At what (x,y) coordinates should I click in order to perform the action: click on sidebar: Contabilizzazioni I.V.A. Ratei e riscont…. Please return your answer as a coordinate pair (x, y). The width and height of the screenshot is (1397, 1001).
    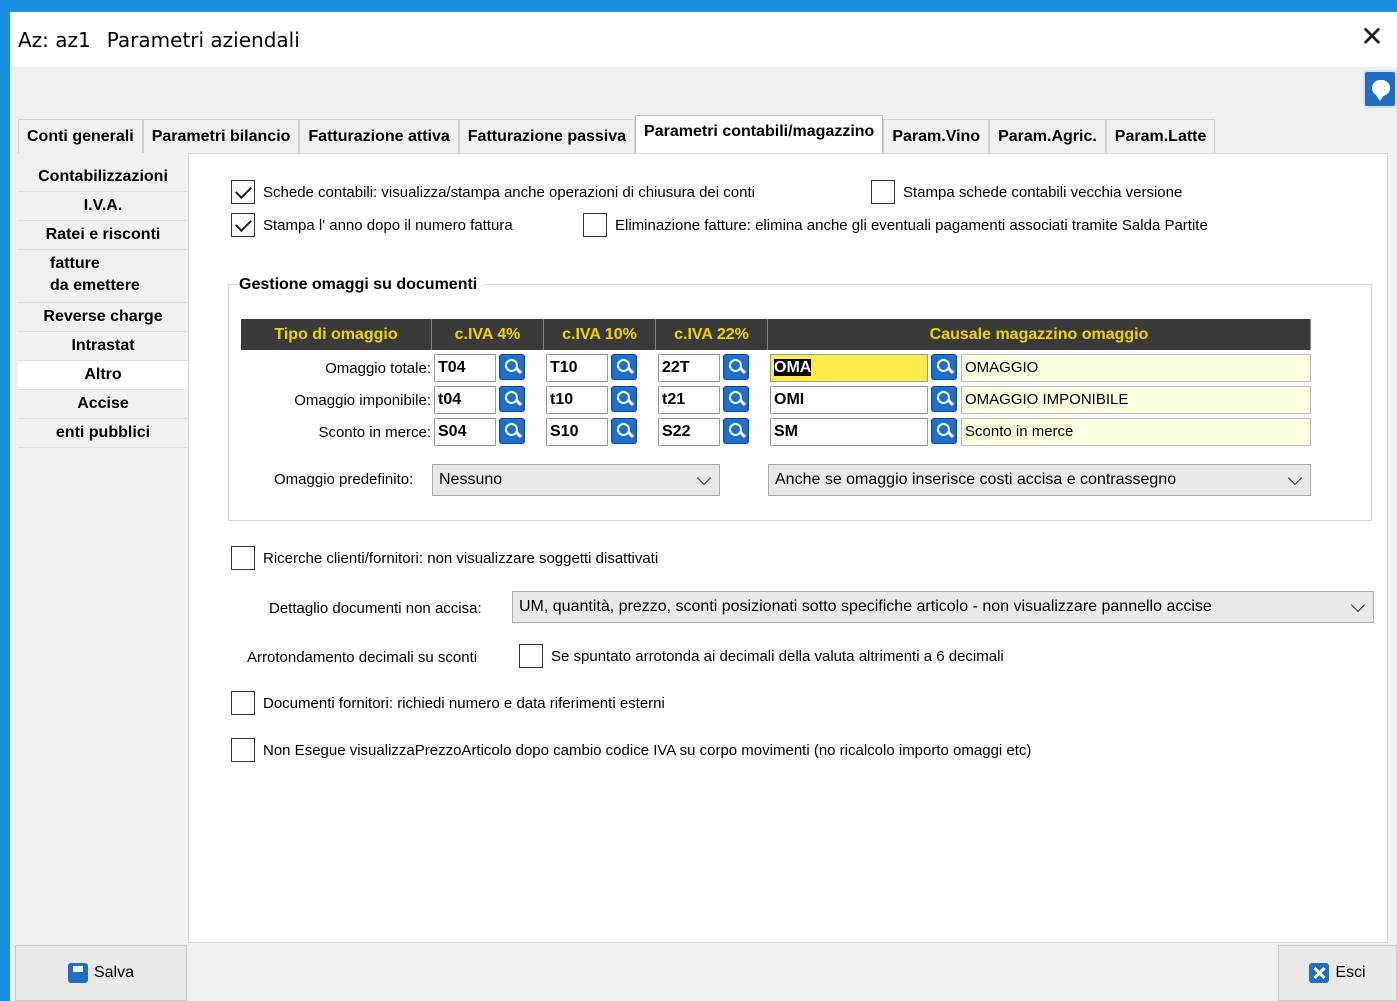
    Looking at the image, I should click on (103, 305).